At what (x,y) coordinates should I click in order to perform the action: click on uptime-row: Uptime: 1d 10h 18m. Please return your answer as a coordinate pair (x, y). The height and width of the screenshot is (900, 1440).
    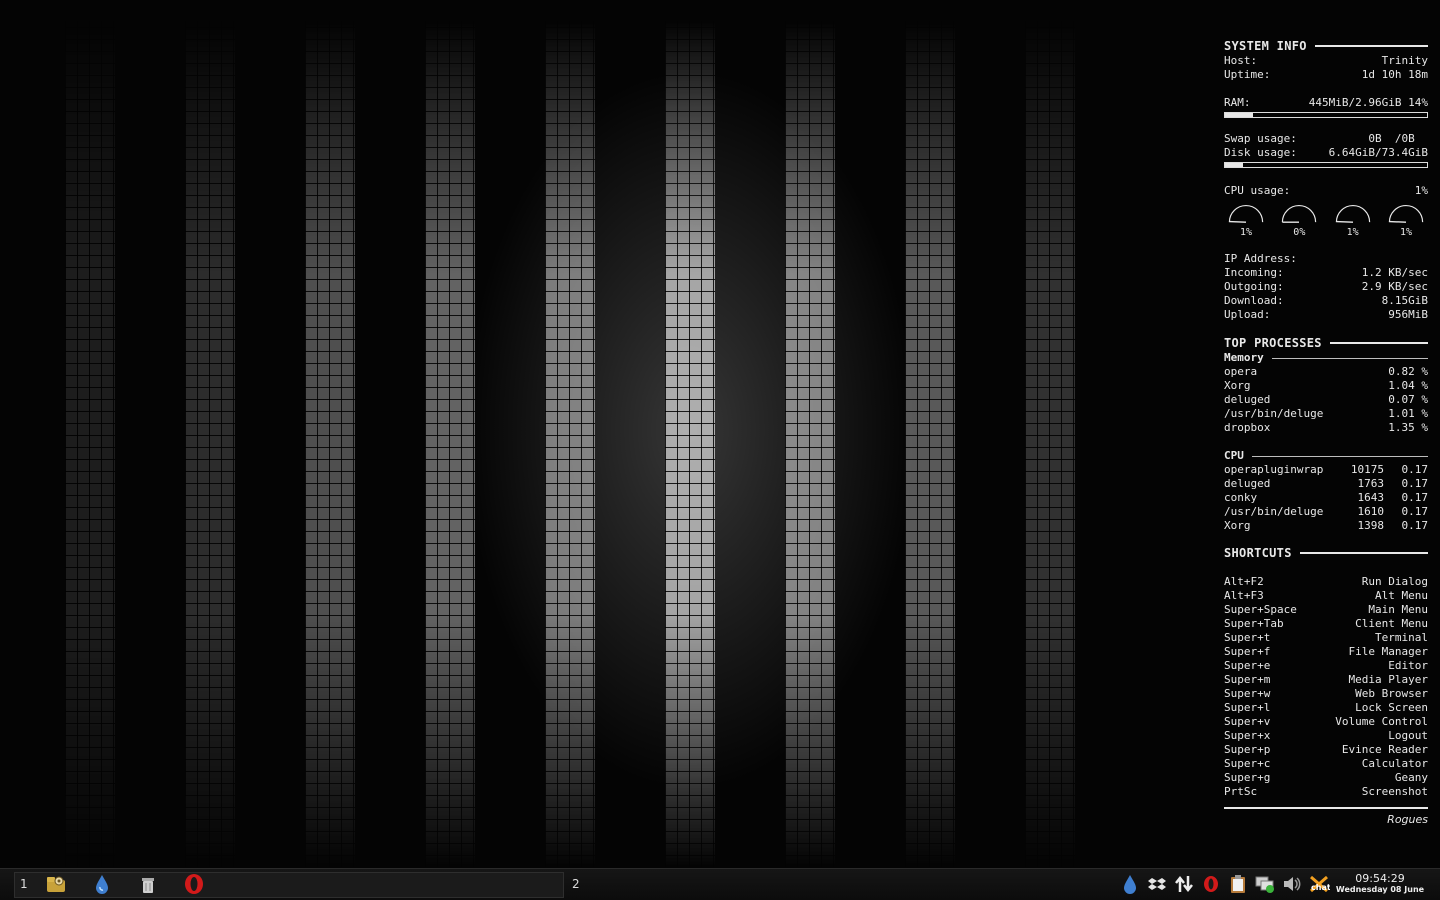
    Looking at the image, I should click on (1326, 74).